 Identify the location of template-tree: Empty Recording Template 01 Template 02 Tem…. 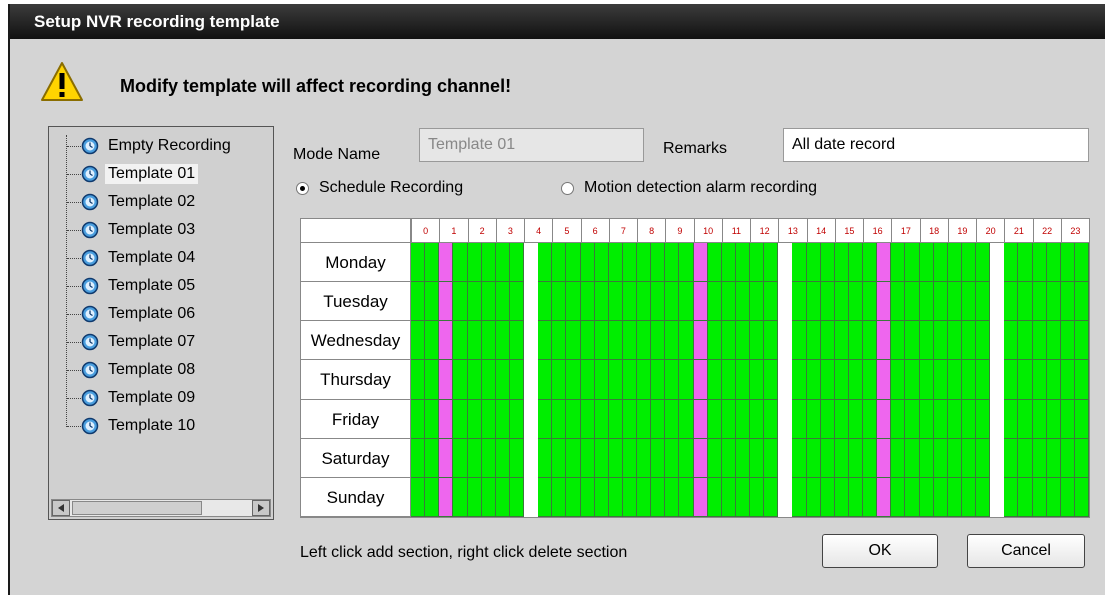
(161, 323).